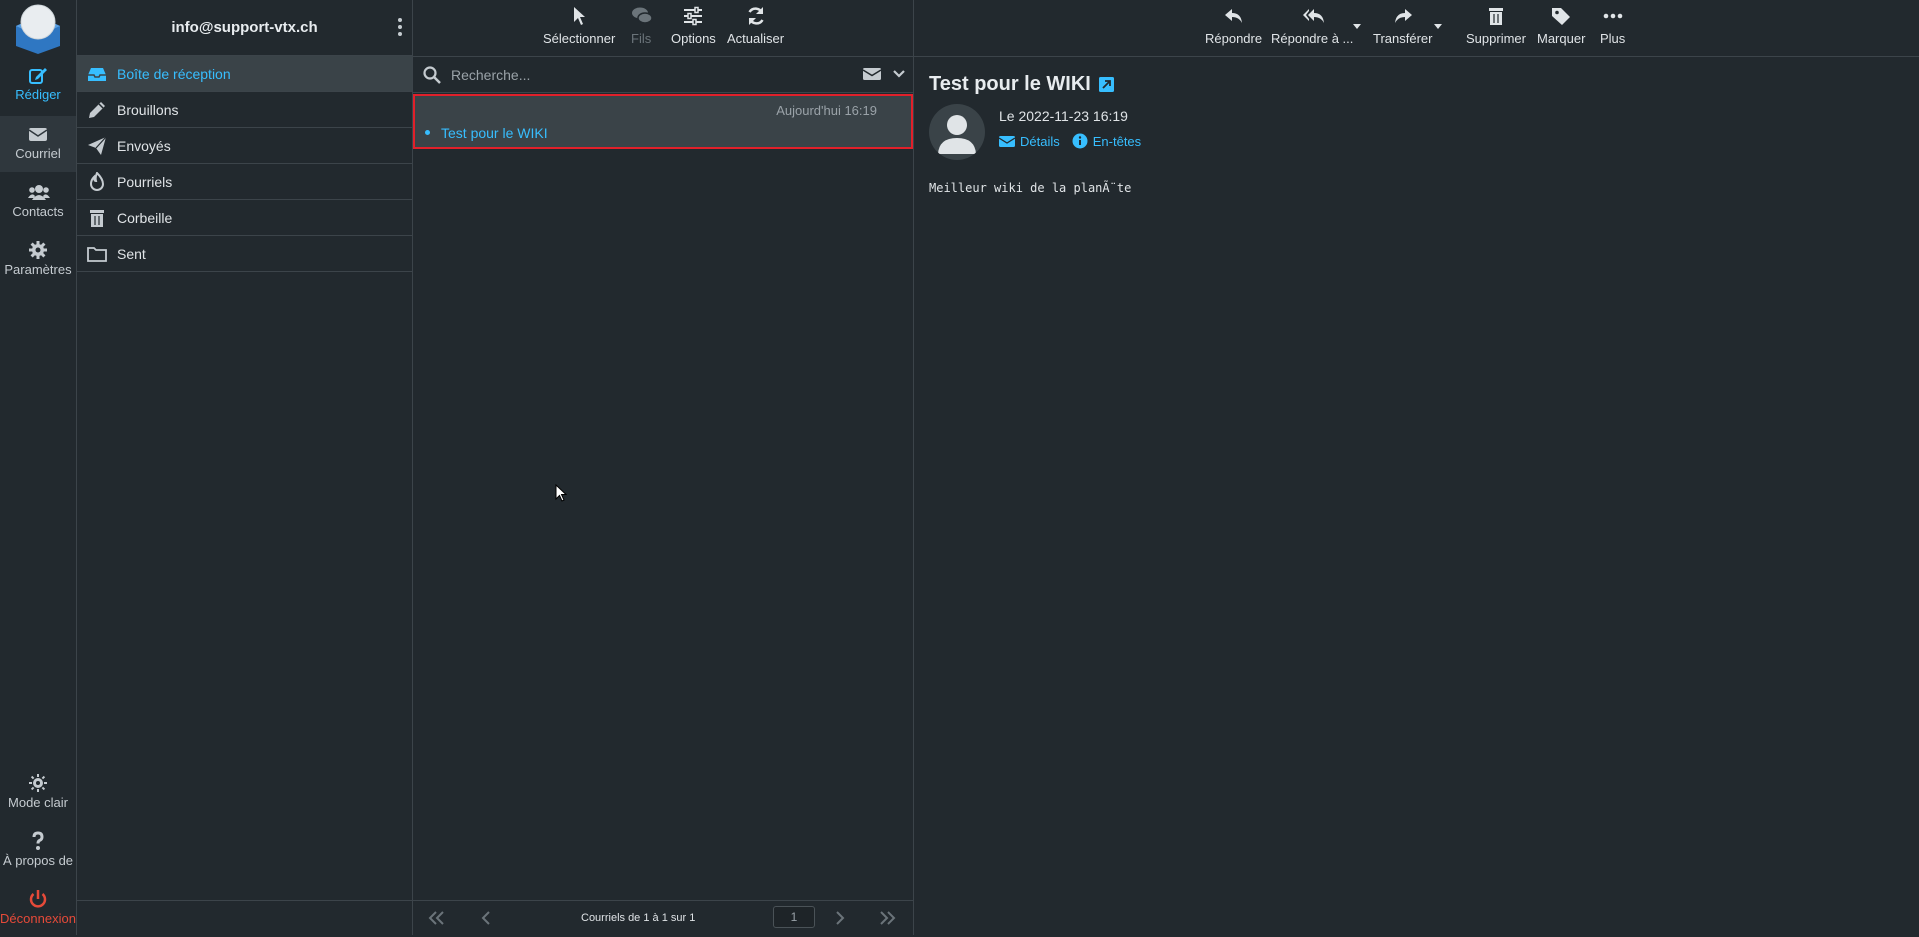 Image resolution: width=1919 pixels, height=937 pixels. I want to click on chevron-down-icon, so click(899, 74).